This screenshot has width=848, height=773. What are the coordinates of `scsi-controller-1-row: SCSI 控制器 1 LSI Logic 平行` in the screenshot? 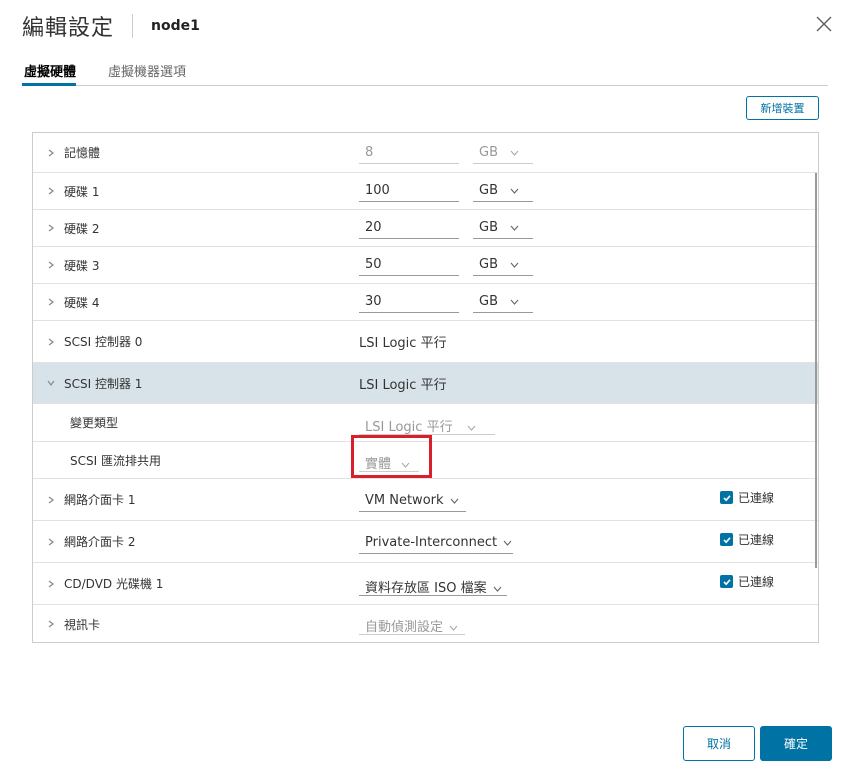 It's located at (425, 383).